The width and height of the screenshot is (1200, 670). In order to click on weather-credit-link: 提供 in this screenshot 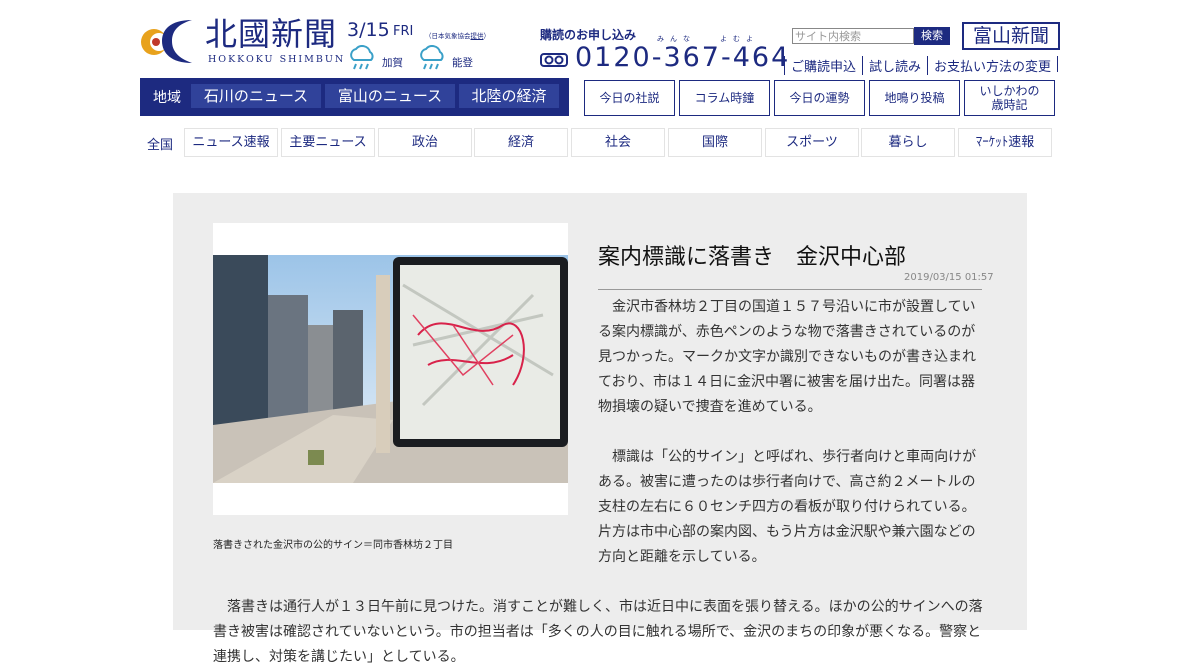, I will do `click(477, 36)`.